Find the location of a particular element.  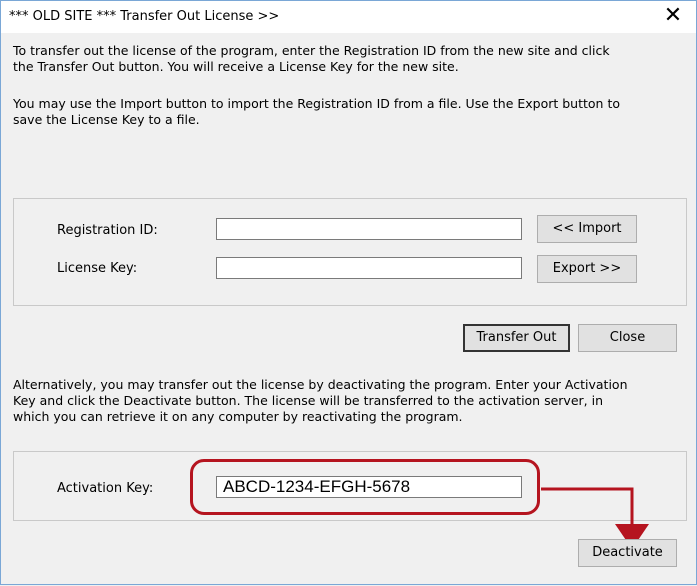

annotation-arrow-icon is located at coordinates (595, 518).